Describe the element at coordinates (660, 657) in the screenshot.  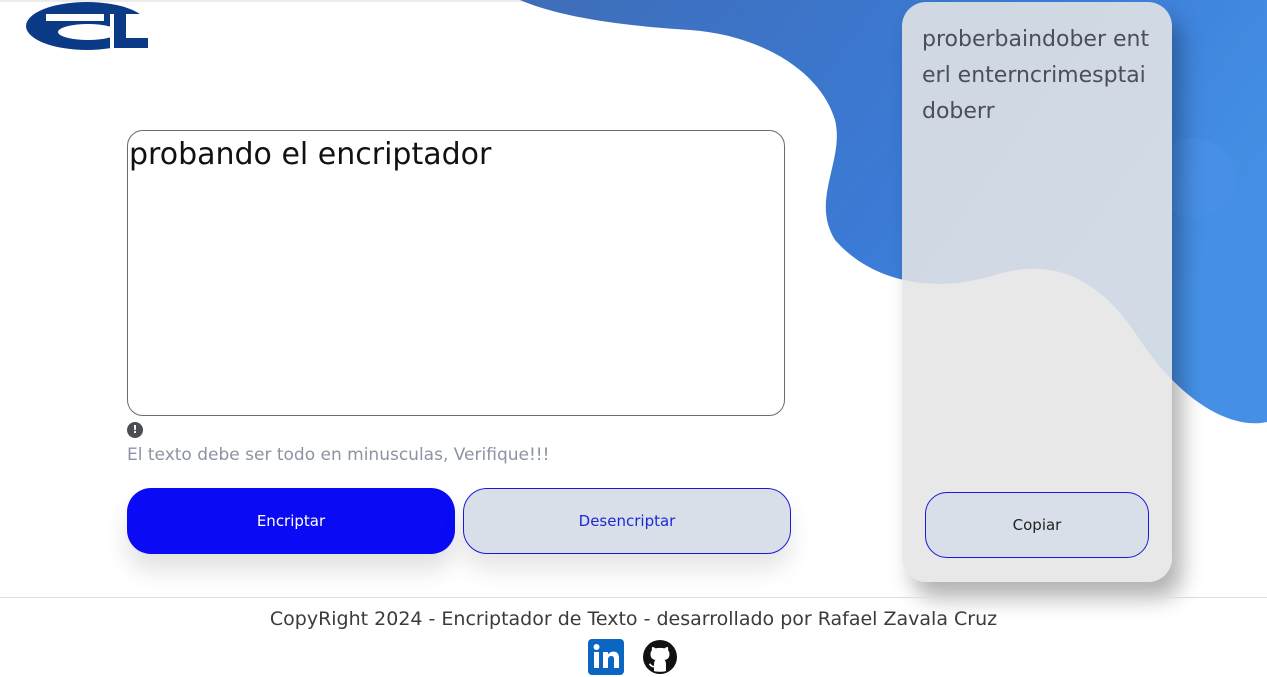
I see `github-icon` at that location.